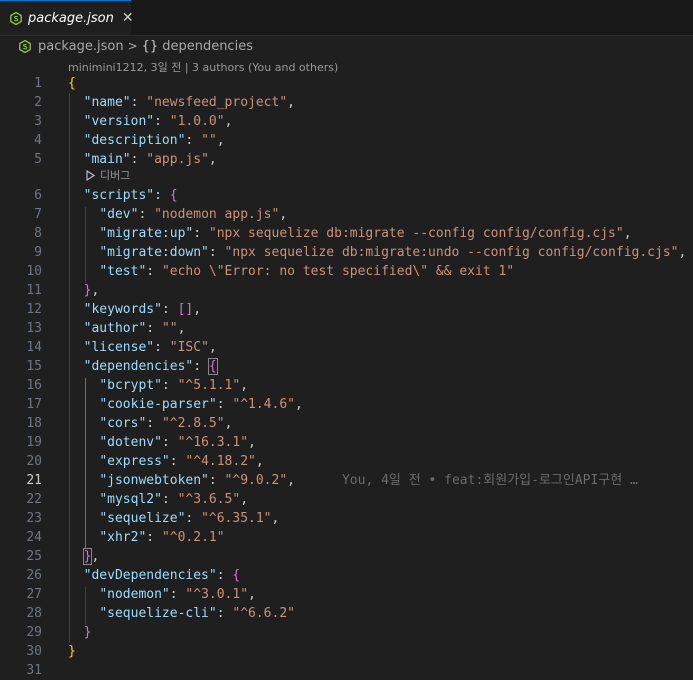 The image size is (693, 680). Describe the element at coordinates (158, 499) in the screenshot. I see `code-text: "mysql2": "^3.6.5",` at that location.